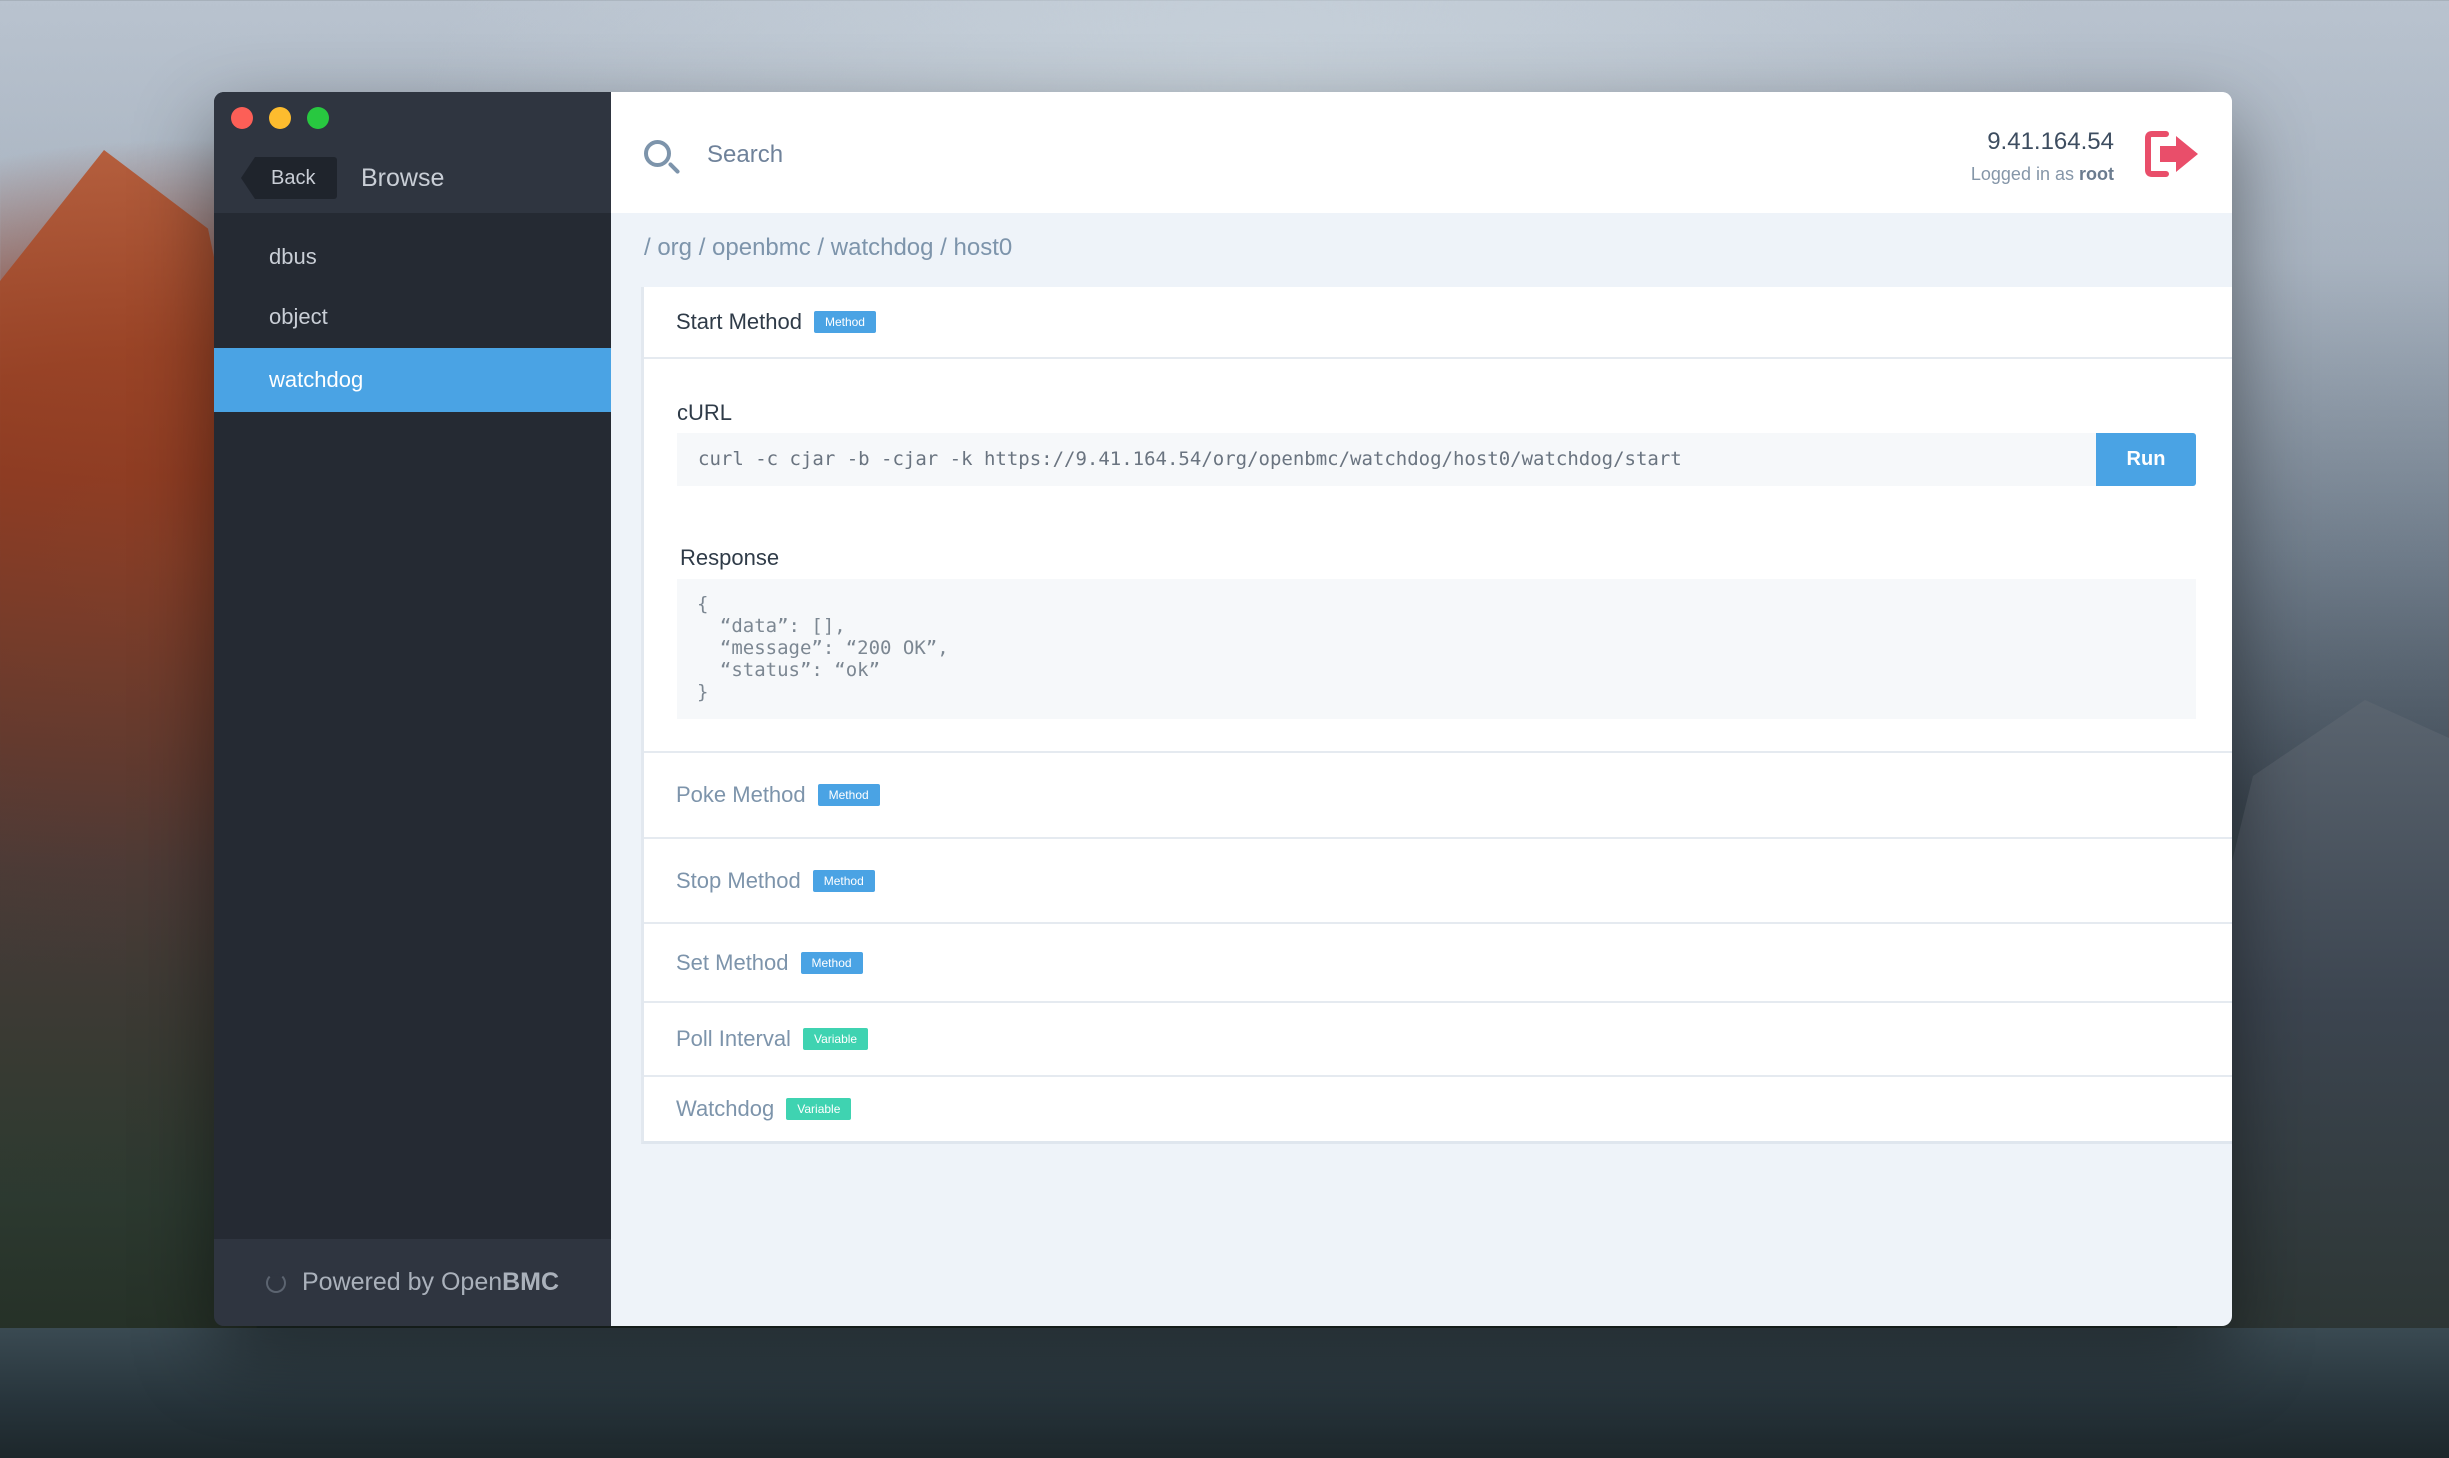  What do you see at coordinates (412, 380) in the screenshot?
I see `sidebar-item-watchdog: watchdog` at bounding box center [412, 380].